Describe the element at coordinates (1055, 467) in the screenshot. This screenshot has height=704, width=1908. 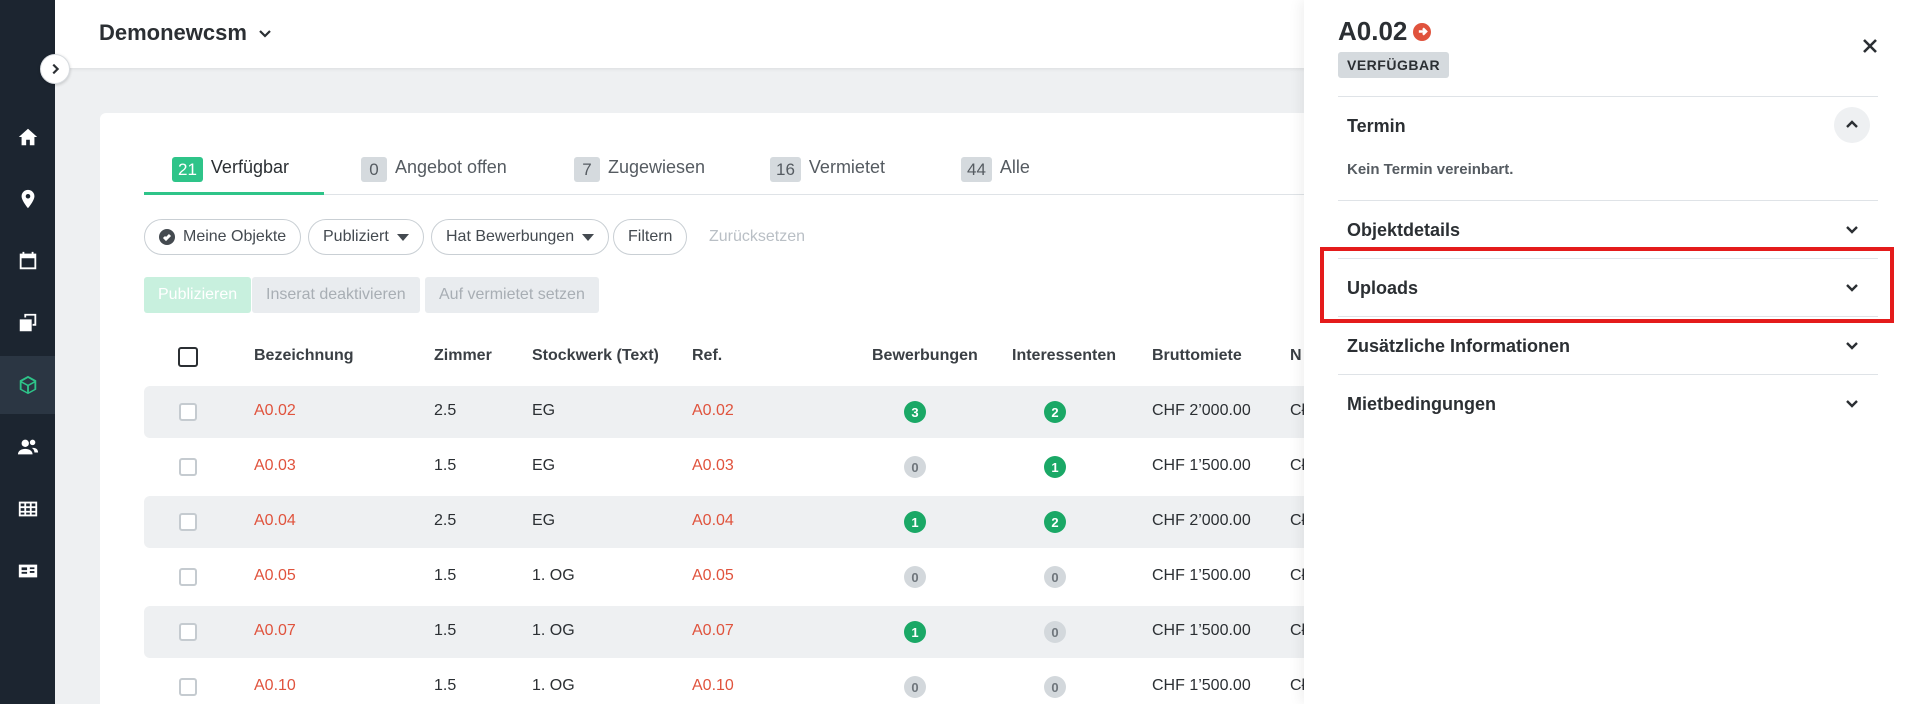
I see `interested-count: 1` at that location.